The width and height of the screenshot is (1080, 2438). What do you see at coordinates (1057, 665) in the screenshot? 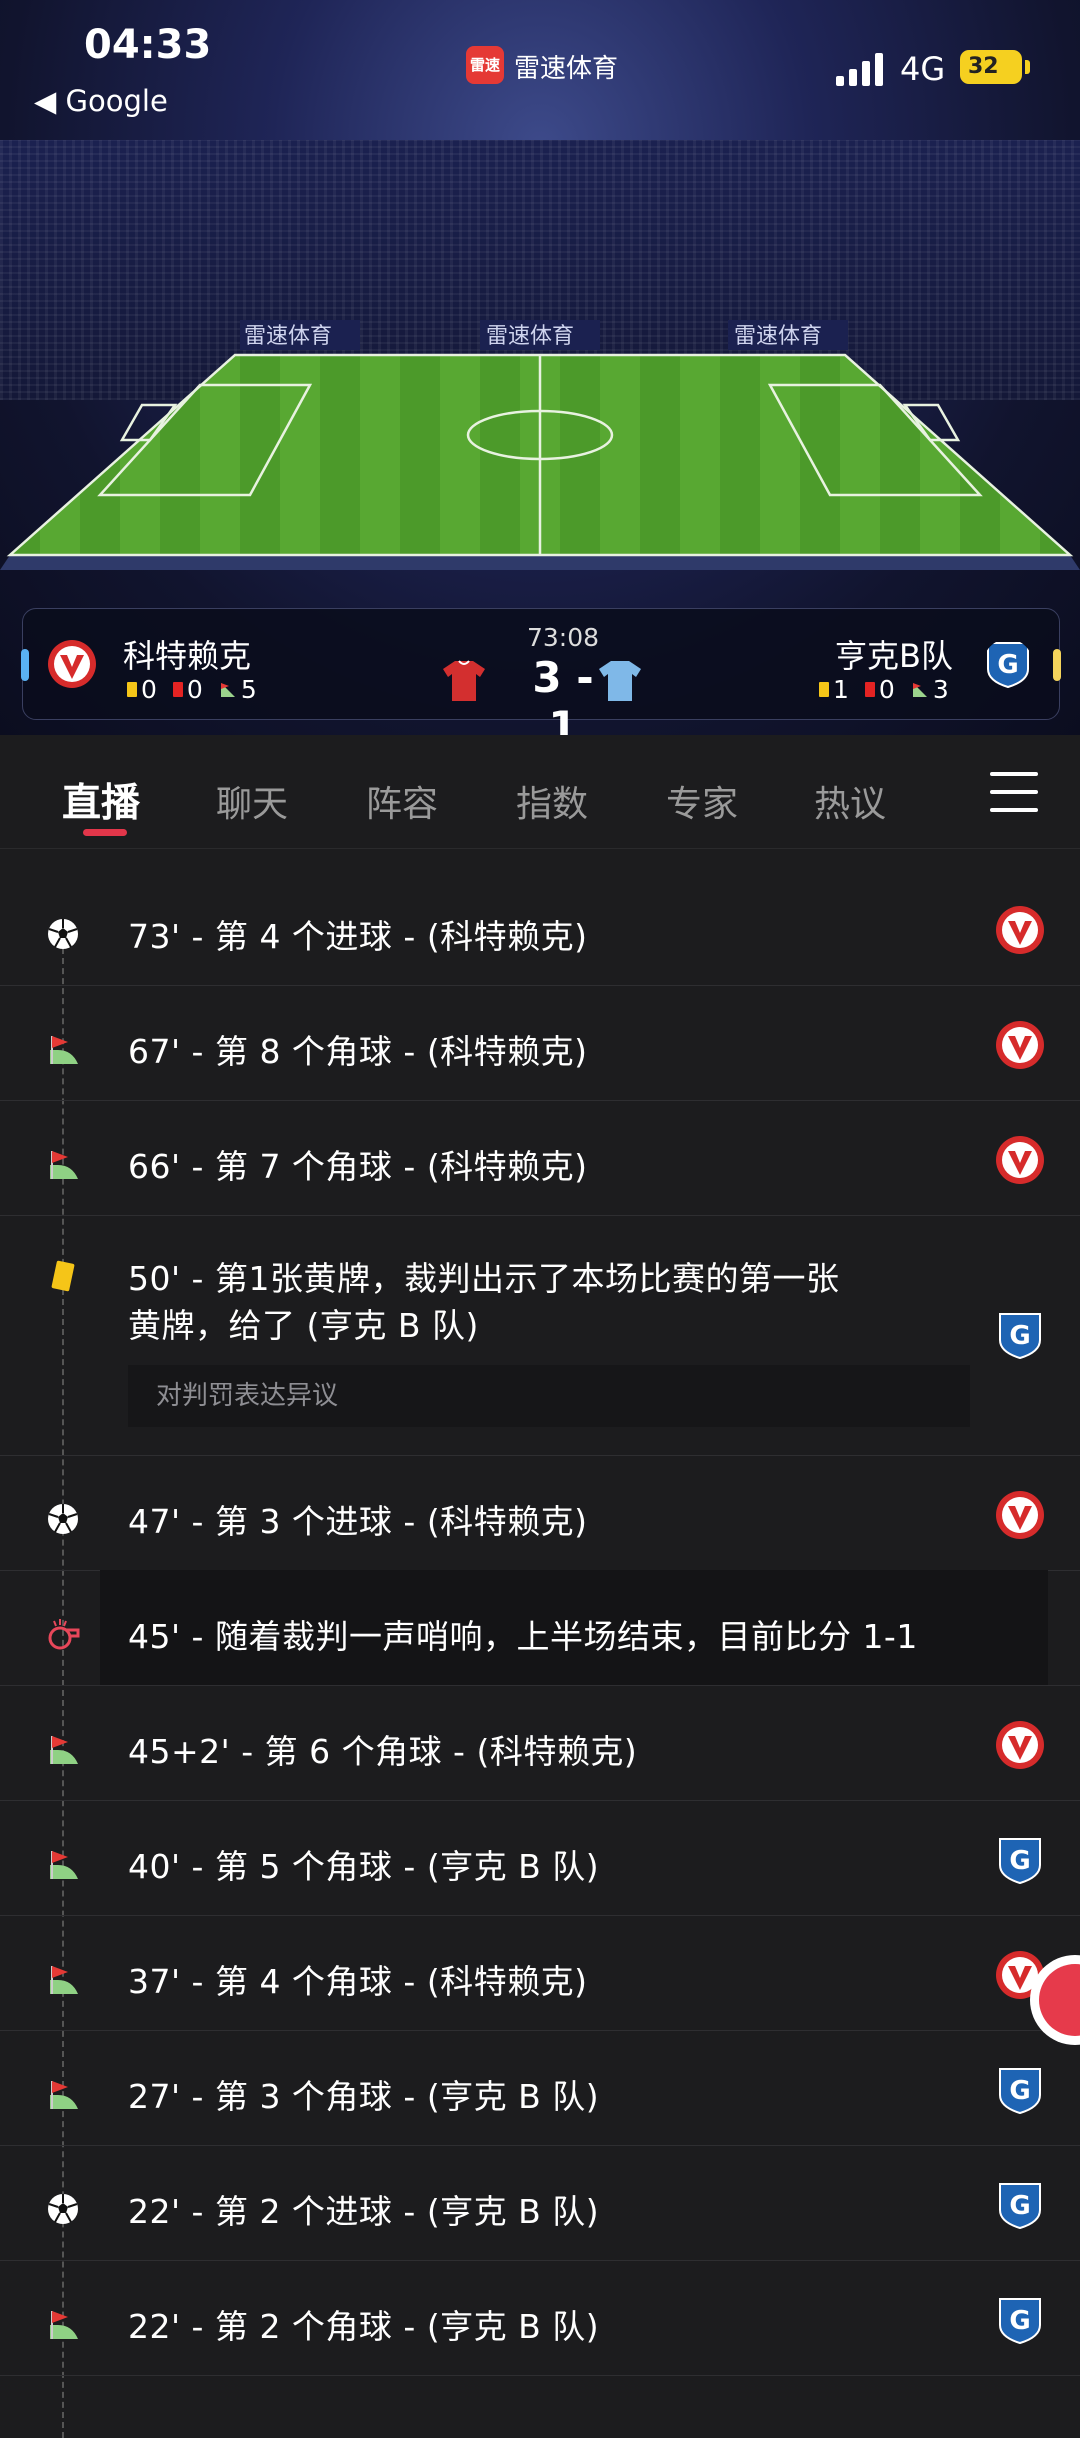
I see `away-indicator` at bounding box center [1057, 665].